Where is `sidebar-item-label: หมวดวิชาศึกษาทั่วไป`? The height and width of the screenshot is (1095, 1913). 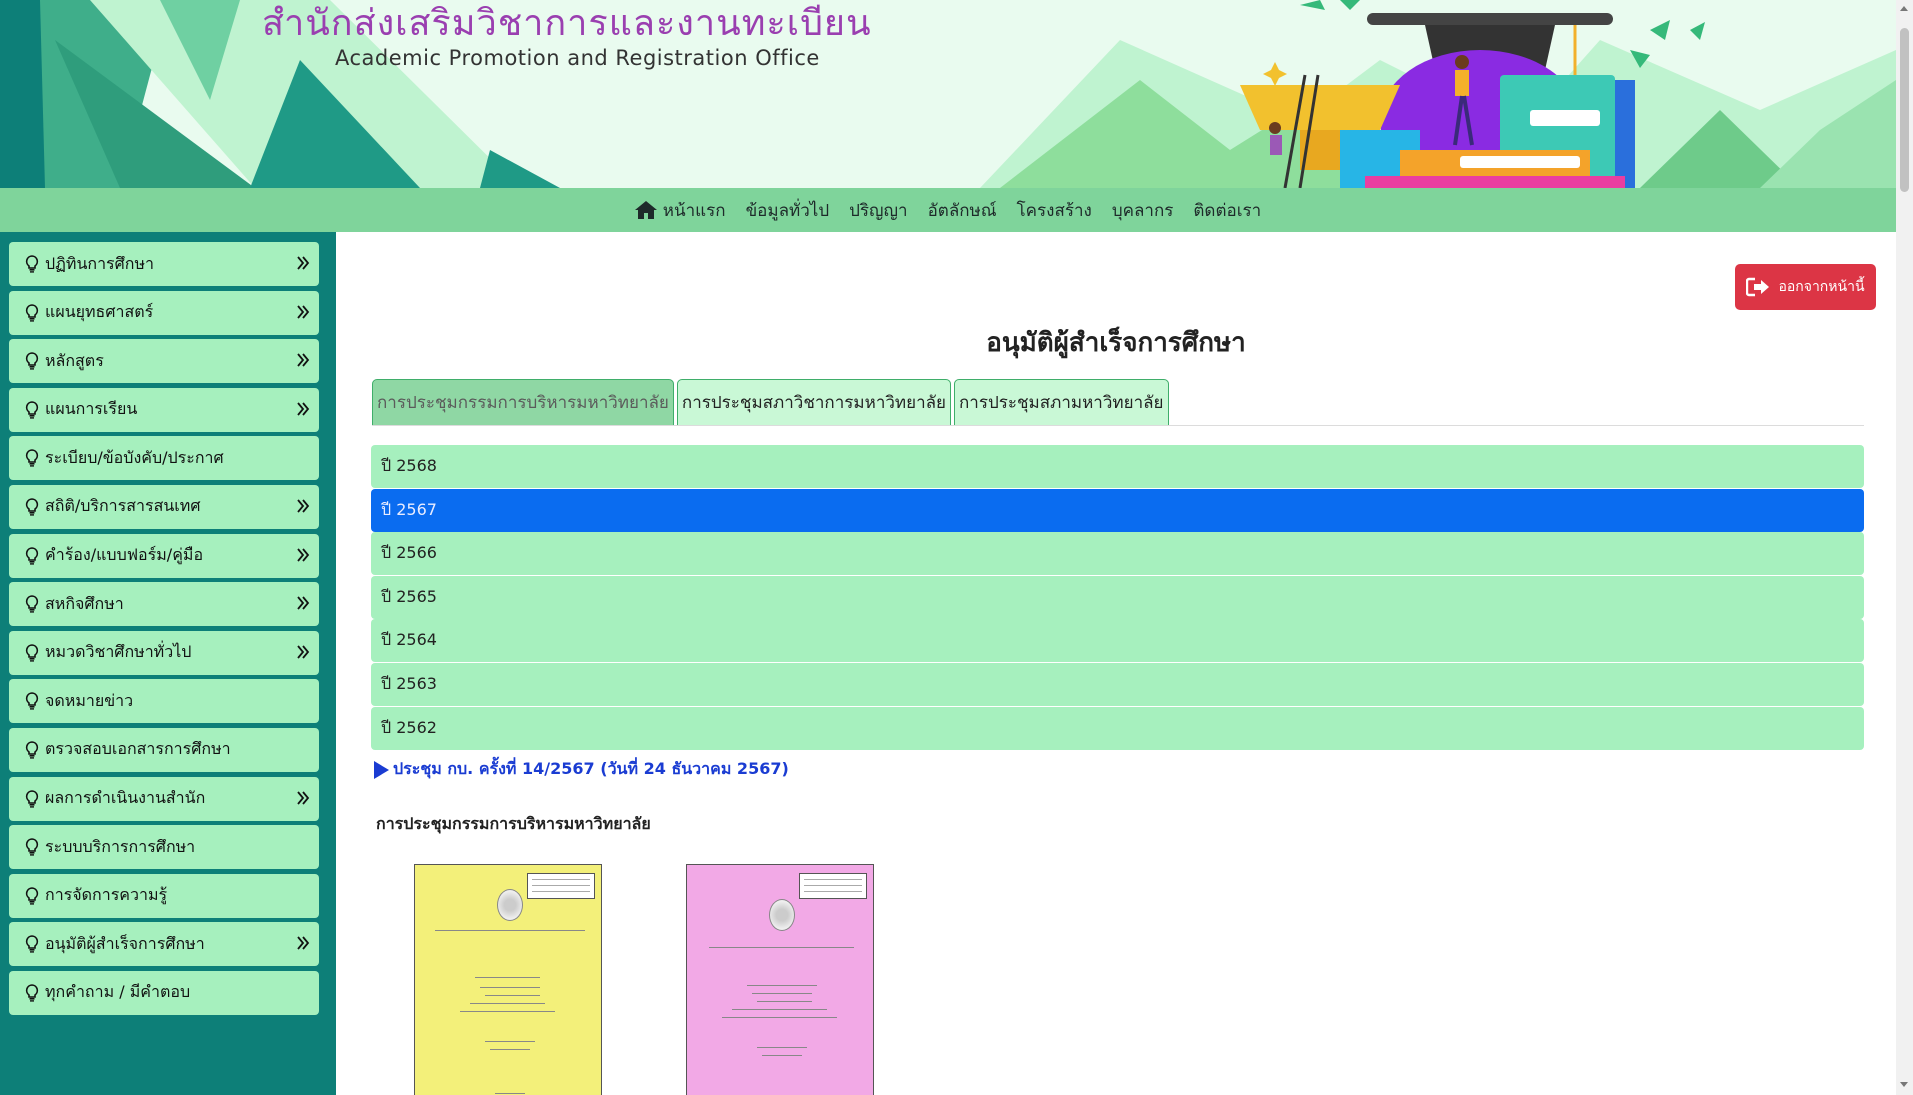
sidebar-item-label: หมวดวิชาศึกษาทั่วไป is located at coordinates (118, 652).